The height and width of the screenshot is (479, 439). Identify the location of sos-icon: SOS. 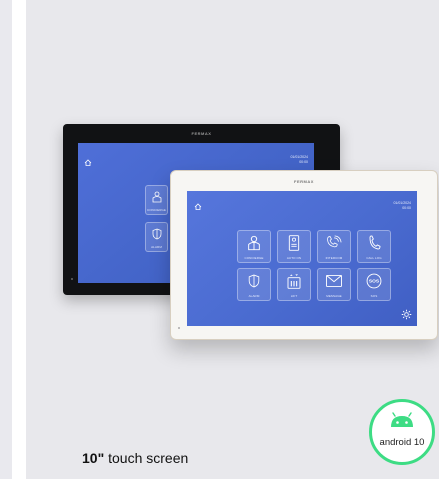
(374, 281).